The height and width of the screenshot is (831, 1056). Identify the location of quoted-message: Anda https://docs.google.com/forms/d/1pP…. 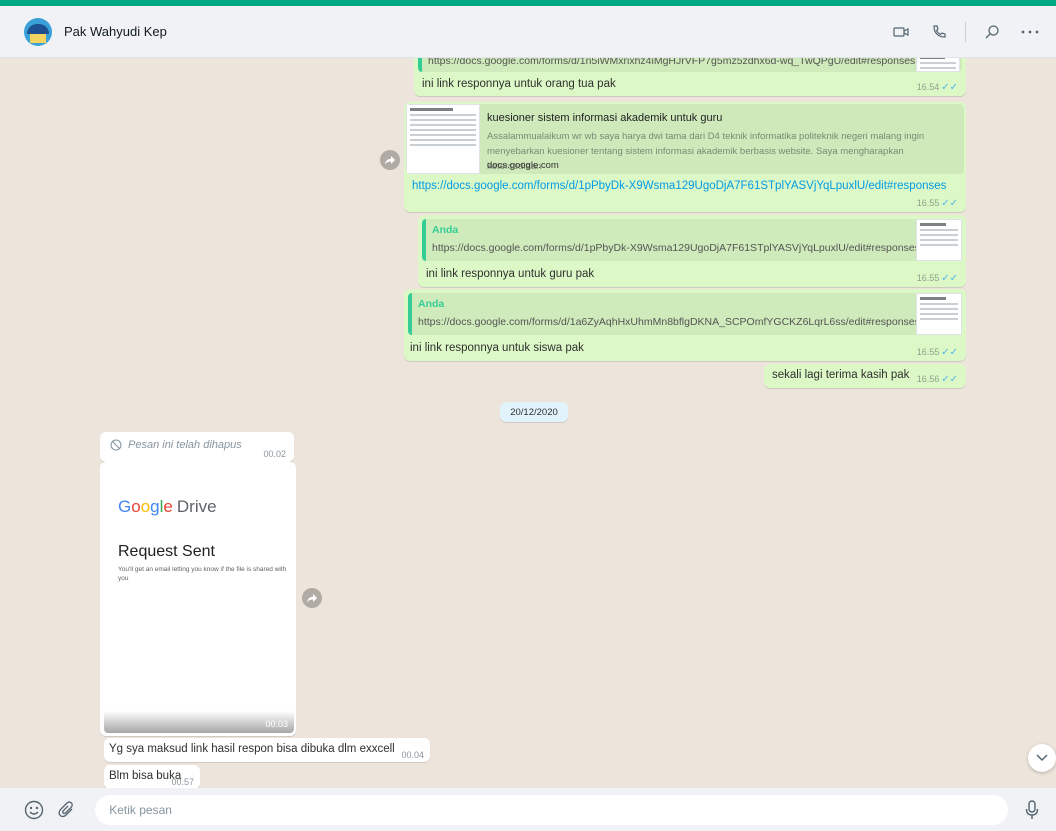
(692, 240).